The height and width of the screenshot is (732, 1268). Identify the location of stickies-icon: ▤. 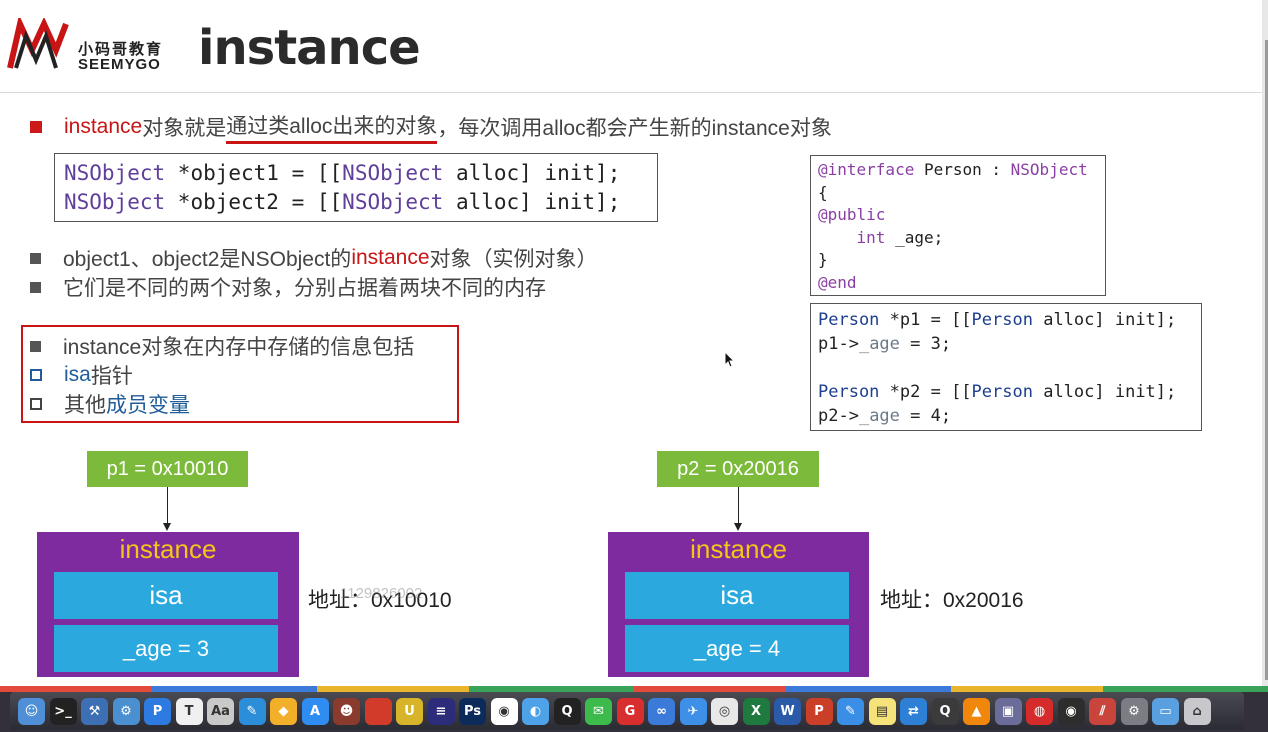
(882, 711).